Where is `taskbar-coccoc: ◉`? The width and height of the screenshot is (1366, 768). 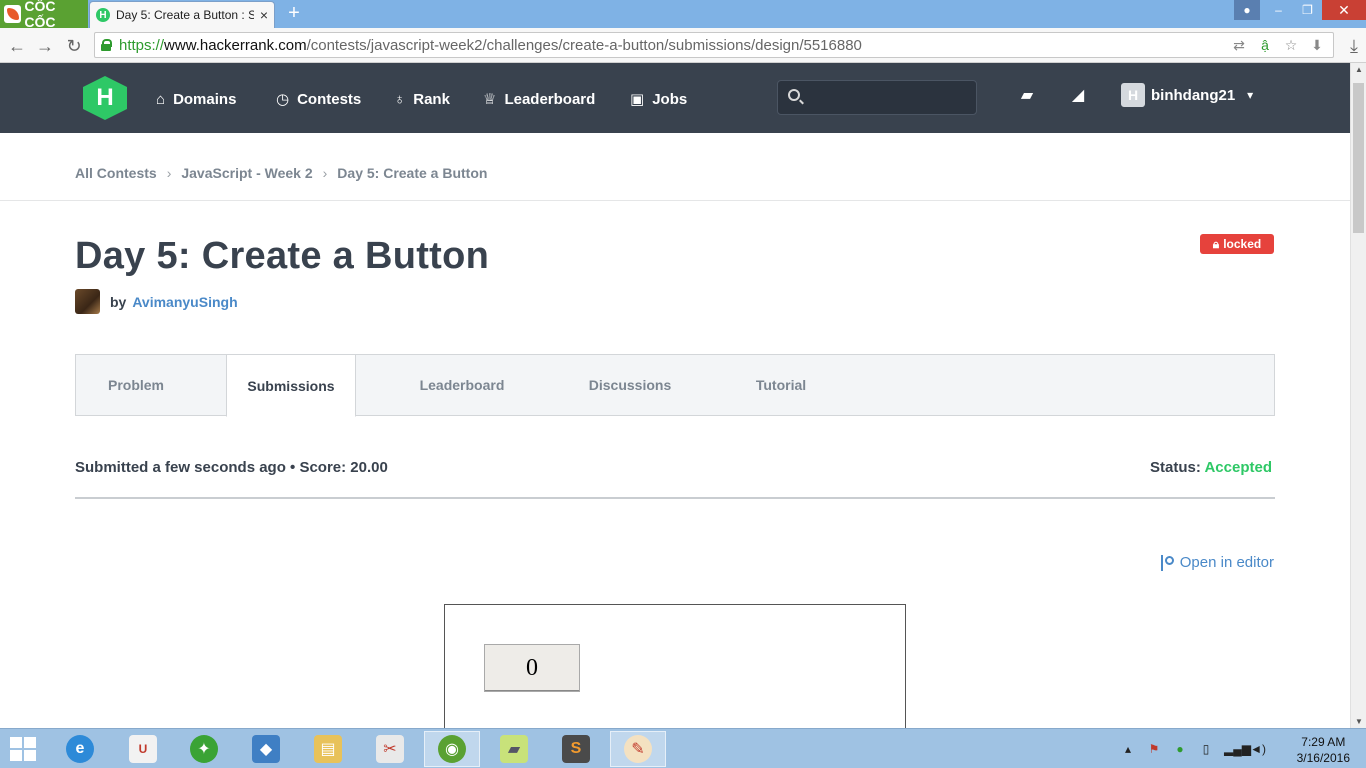
taskbar-coccoc: ◉ is located at coordinates (452, 749).